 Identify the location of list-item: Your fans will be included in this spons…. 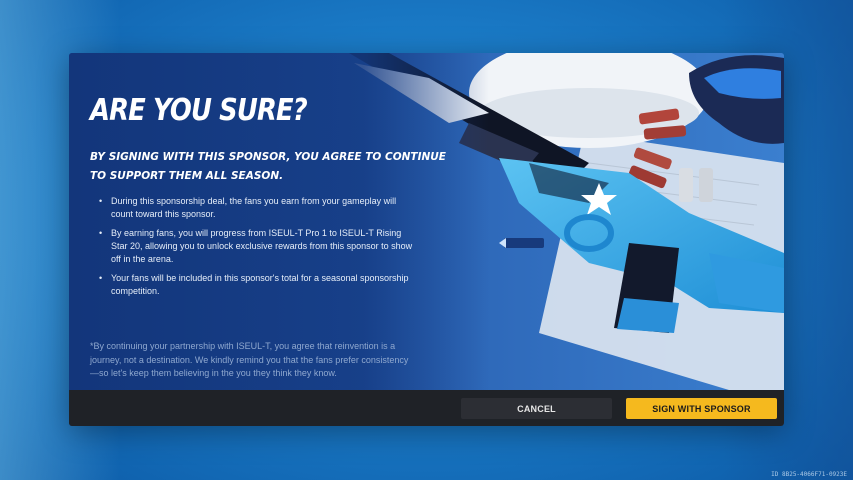
(259, 285).